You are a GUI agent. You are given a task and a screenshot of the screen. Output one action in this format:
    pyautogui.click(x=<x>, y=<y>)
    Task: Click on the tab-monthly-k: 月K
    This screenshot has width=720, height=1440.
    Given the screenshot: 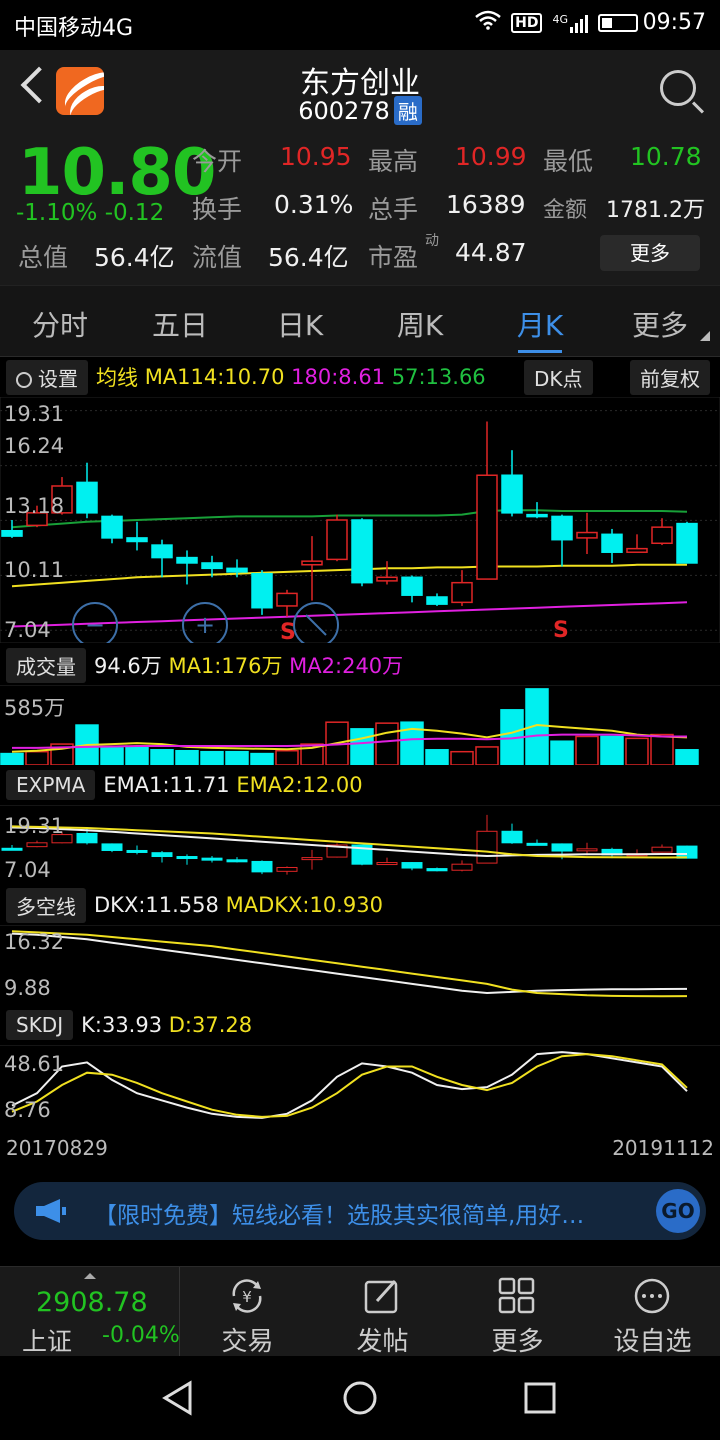 What is the action you would take?
    pyautogui.click(x=540, y=324)
    